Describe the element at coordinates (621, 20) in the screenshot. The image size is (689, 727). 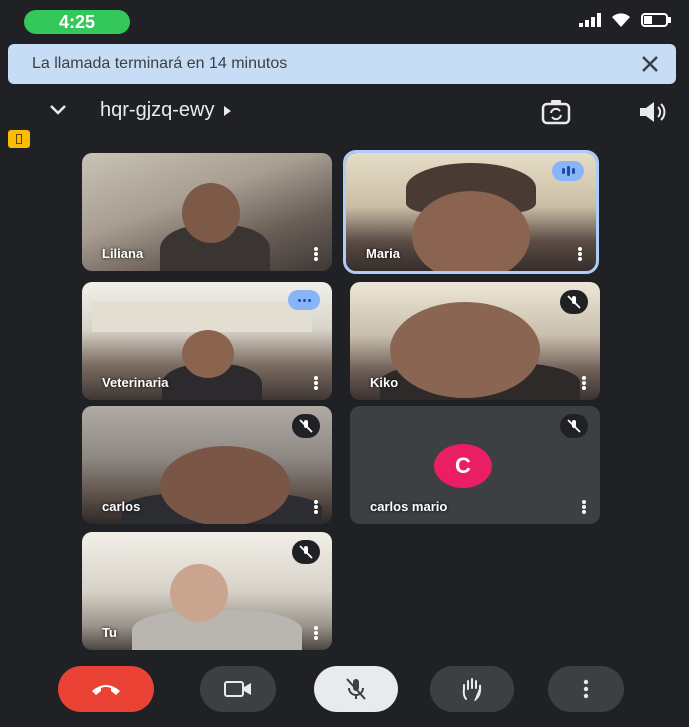
I see `wifi-icon` at that location.